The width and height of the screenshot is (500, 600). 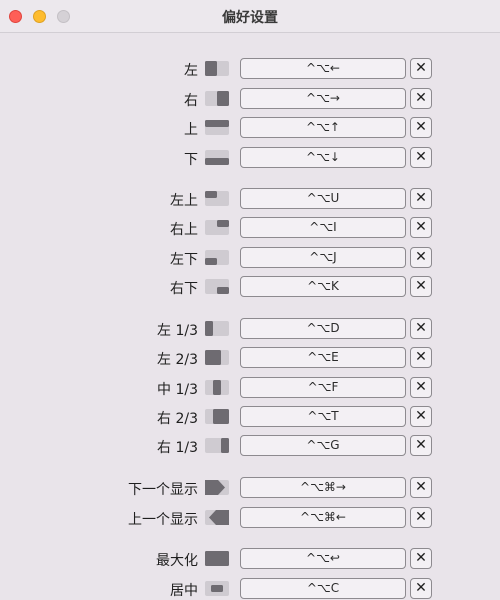 I want to click on shortcut-row: 下一个显示 ^⌥⌘→ ✕, so click(x=250, y=488).